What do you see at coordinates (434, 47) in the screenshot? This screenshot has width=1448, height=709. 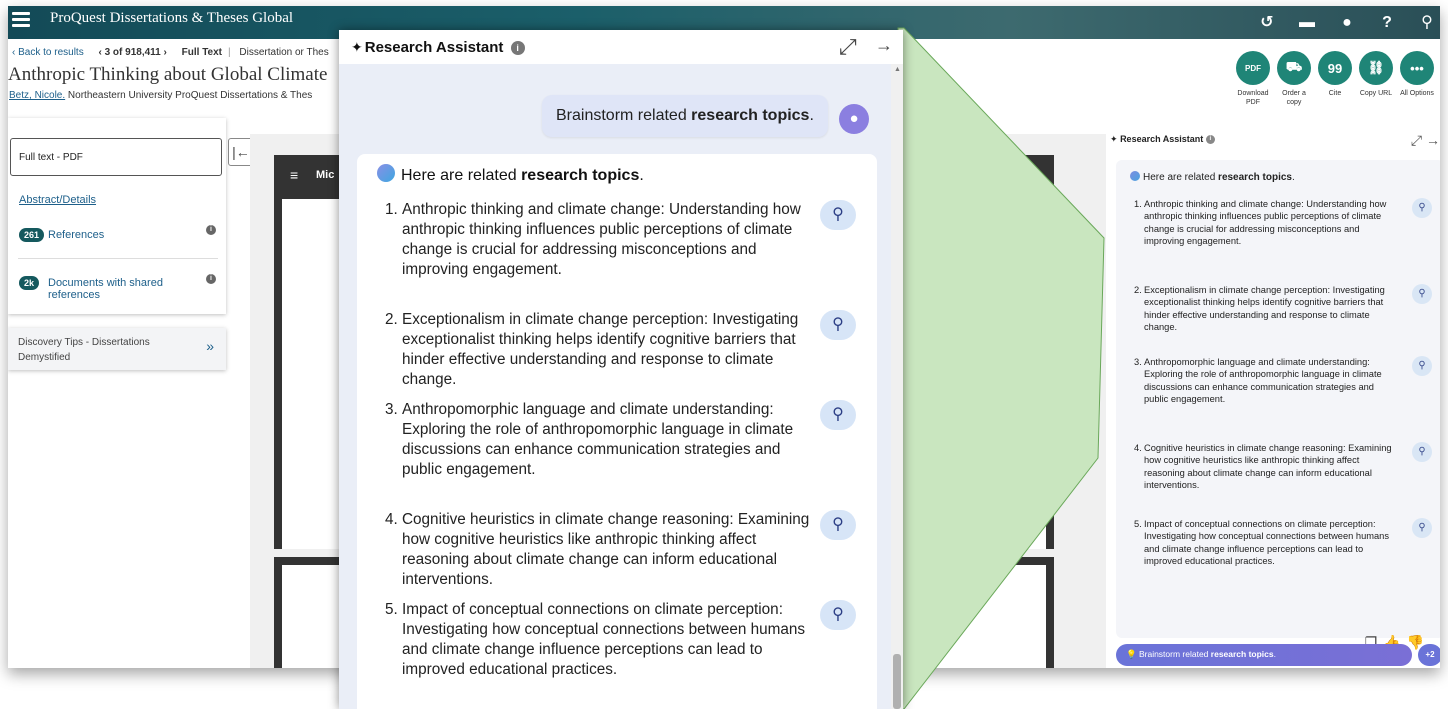 I see `research-assistant-title: Research Assistant` at bounding box center [434, 47].